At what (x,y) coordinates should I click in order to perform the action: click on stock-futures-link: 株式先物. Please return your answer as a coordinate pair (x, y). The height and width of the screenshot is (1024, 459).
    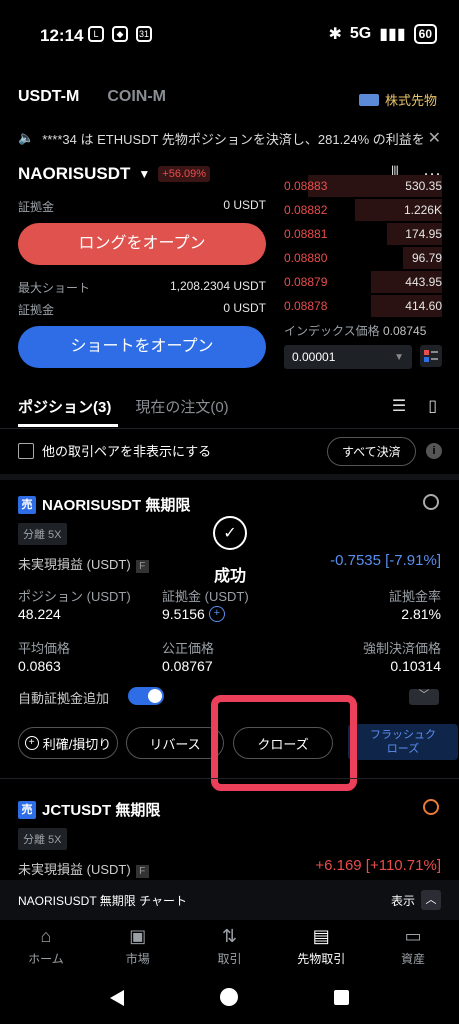
    Looking at the image, I should click on (397, 99).